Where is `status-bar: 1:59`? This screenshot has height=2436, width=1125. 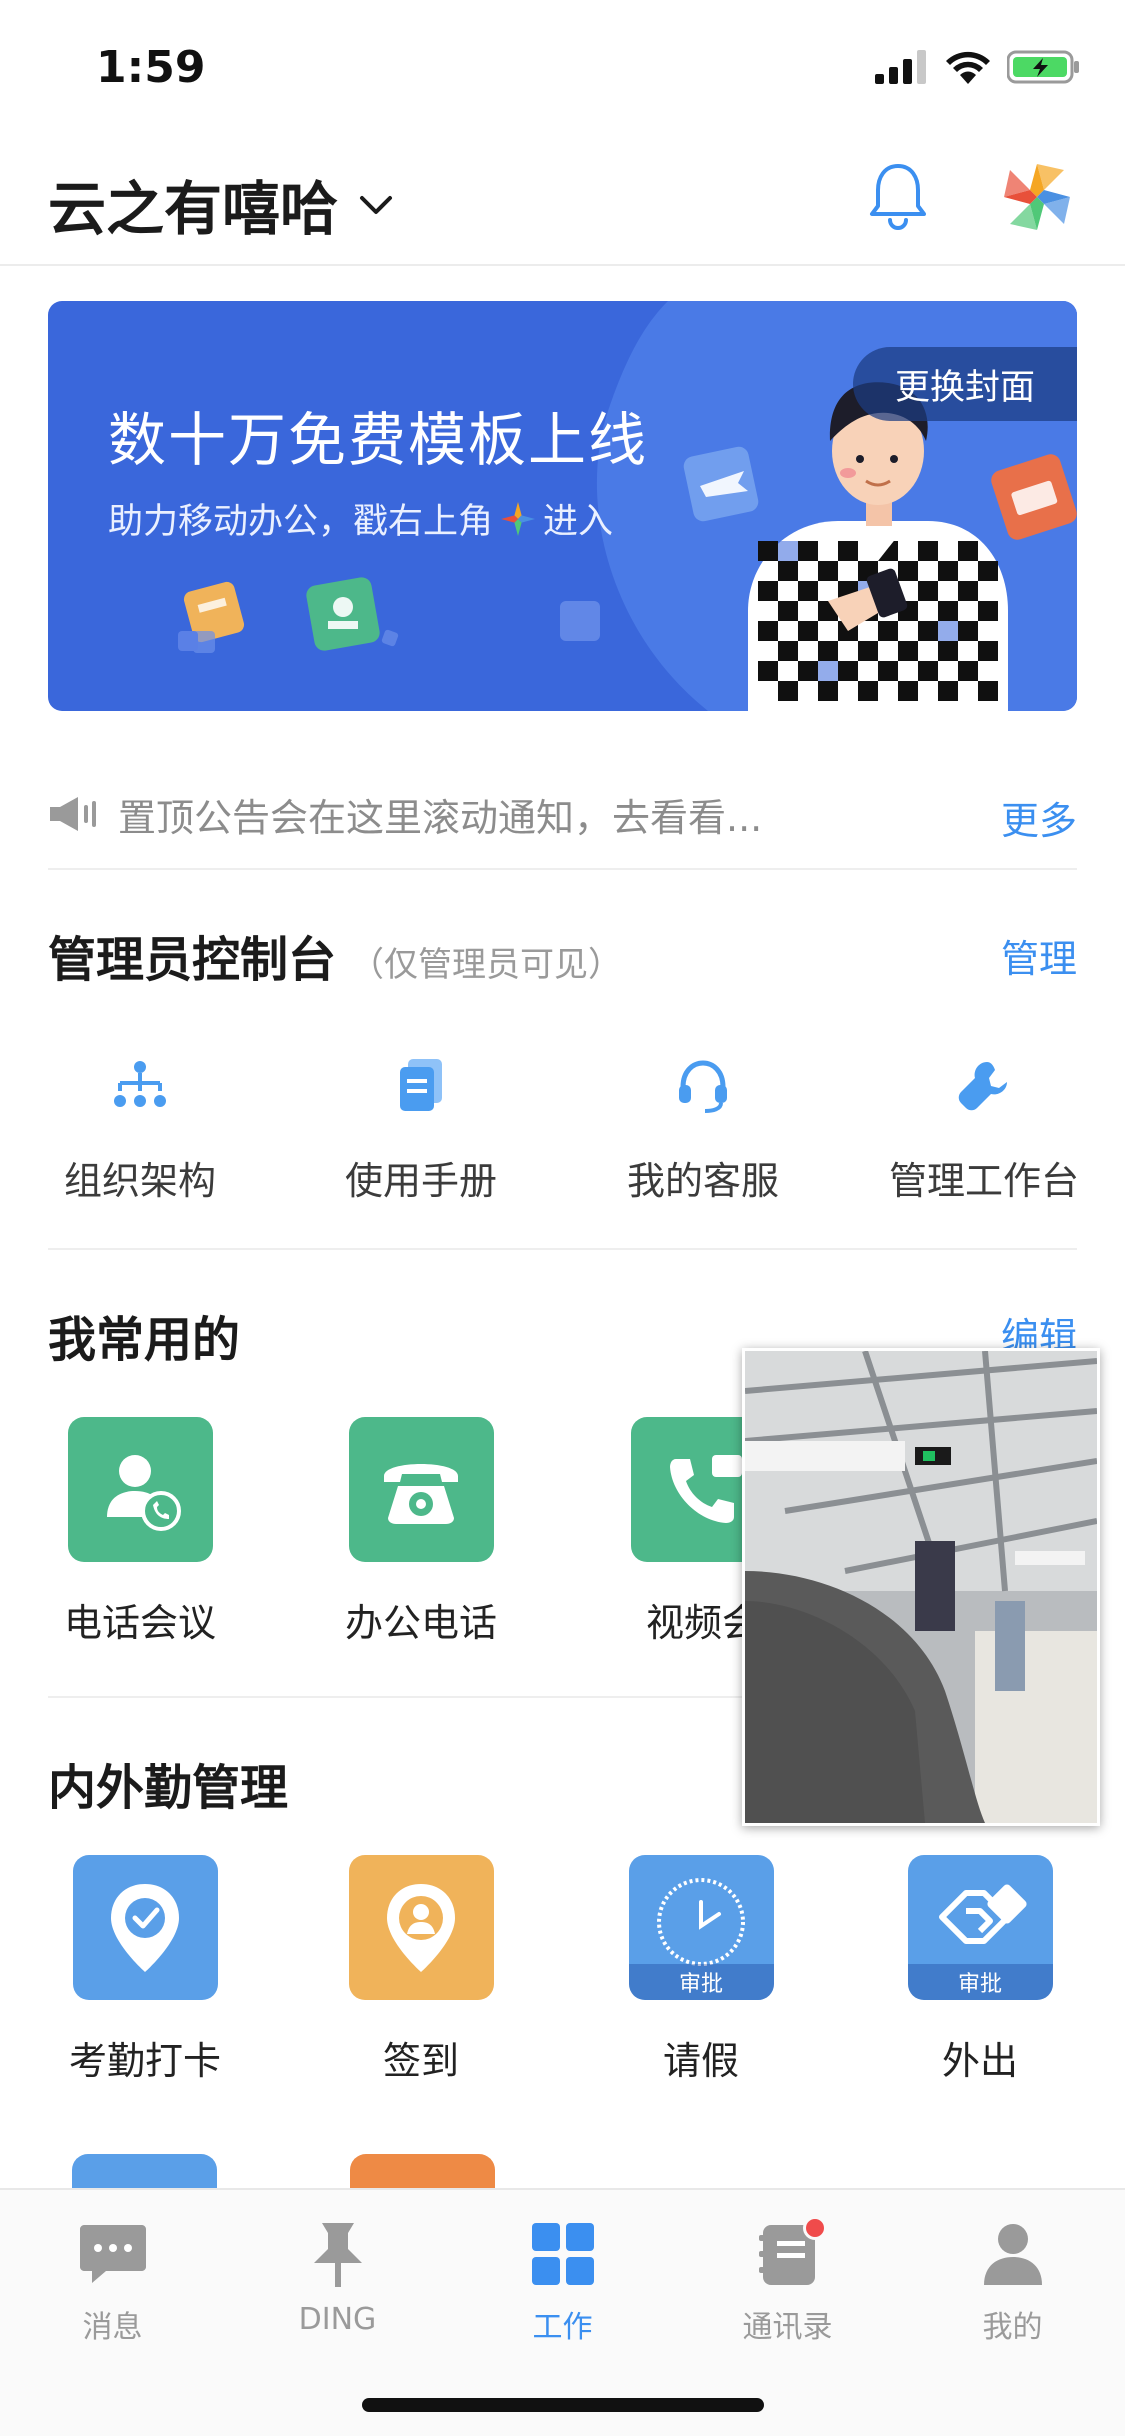
status-bar: 1:59 is located at coordinates (562, 67).